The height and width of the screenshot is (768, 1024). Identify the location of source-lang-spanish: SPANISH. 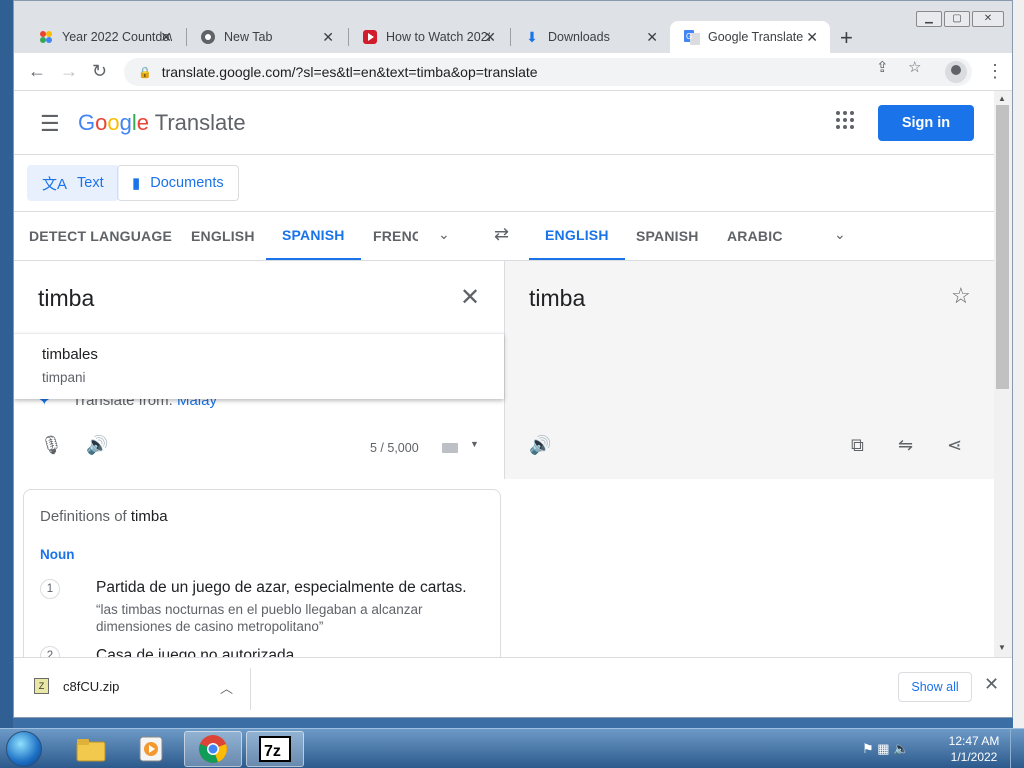
(313, 236).